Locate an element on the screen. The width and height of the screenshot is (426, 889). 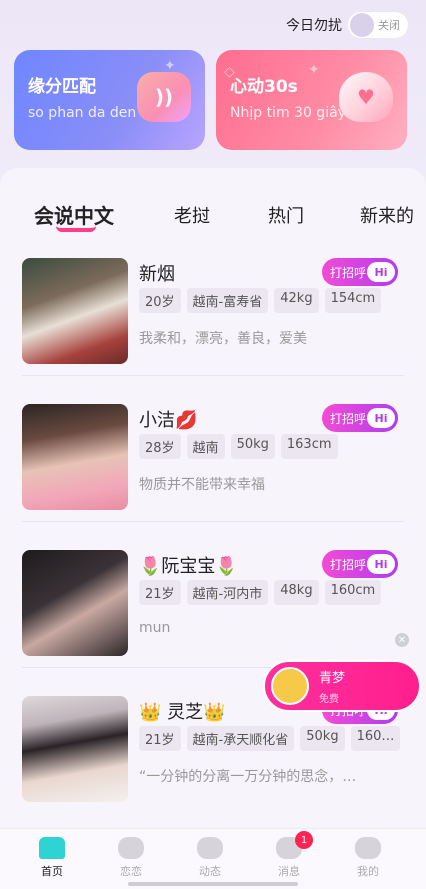
heartbeat-banner: 心动30s Nhịp tim 30 giây ✦ ◇ ♥ is located at coordinates (311, 100).